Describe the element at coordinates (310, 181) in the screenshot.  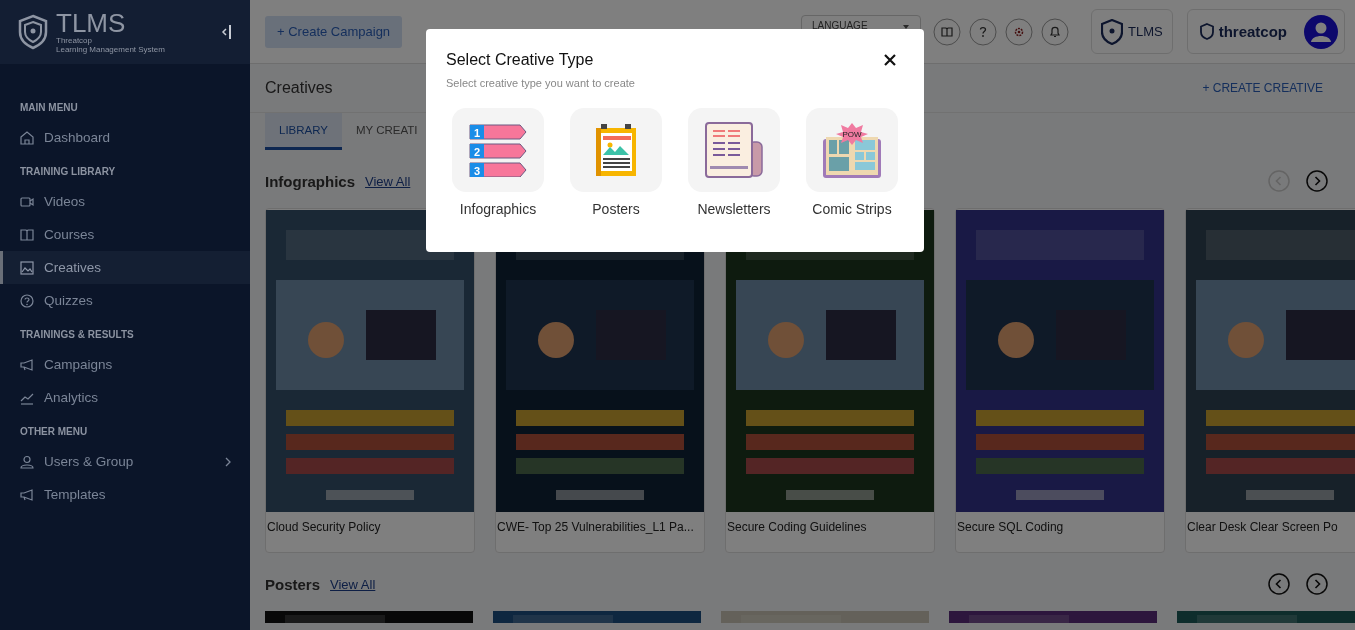
I see `section-title: Infographics` at that location.